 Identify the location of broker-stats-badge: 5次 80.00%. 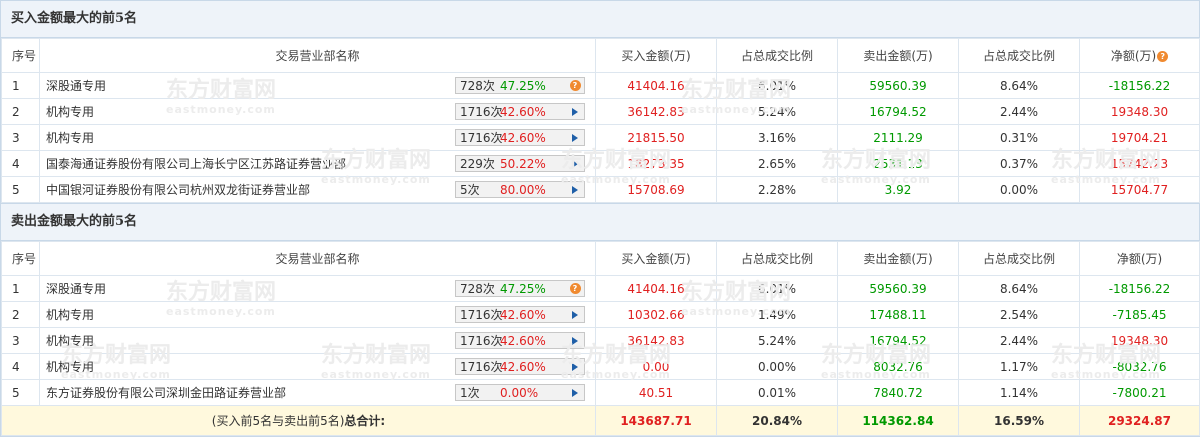
(520, 189).